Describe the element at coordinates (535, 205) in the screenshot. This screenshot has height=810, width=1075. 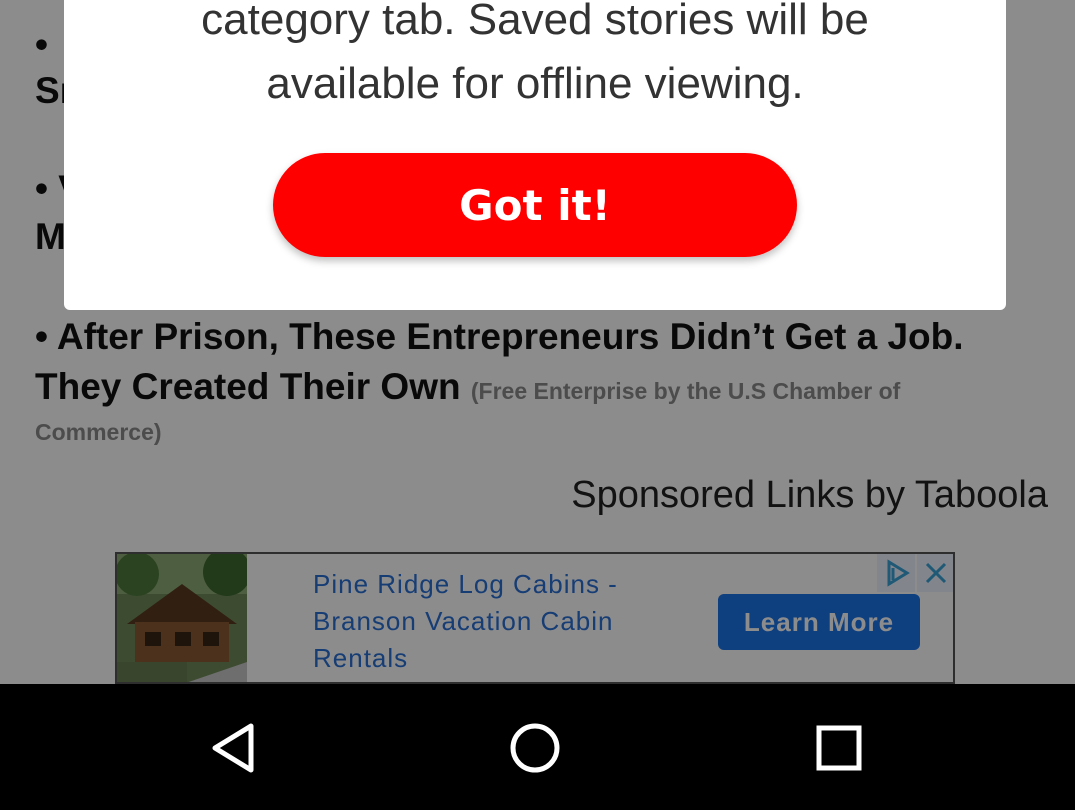
I see `got-it-button: Got it!` at that location.